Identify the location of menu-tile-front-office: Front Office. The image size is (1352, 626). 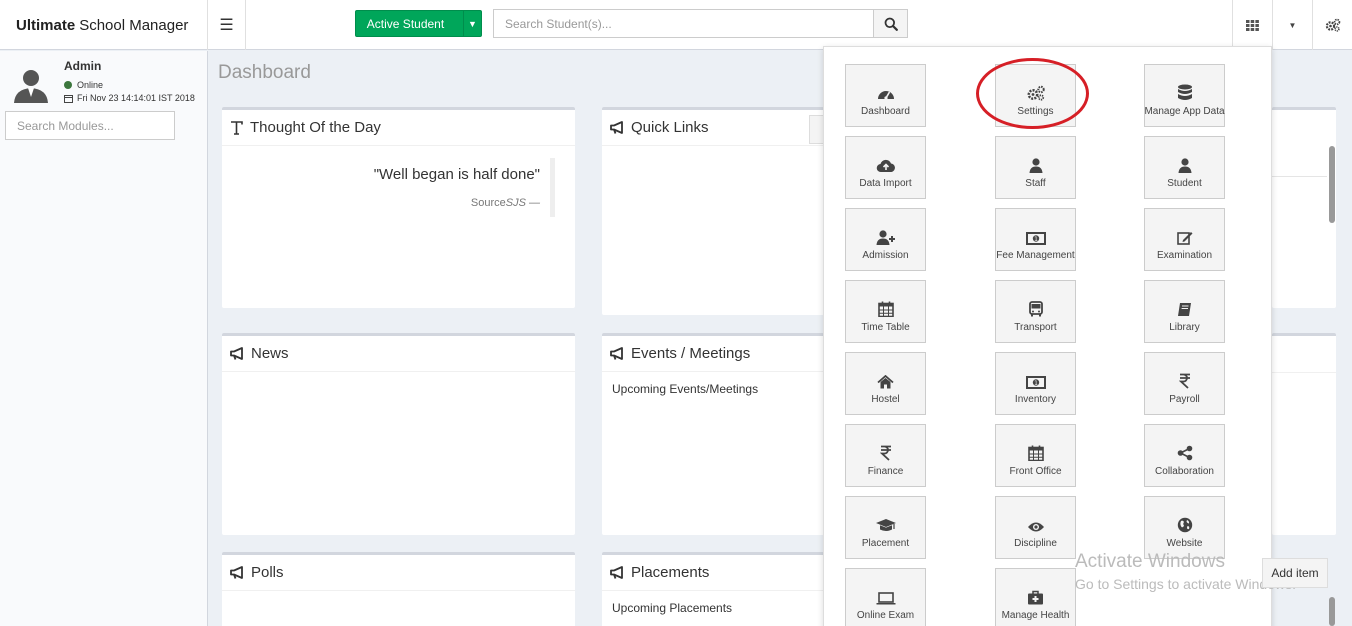
(1035, 455).